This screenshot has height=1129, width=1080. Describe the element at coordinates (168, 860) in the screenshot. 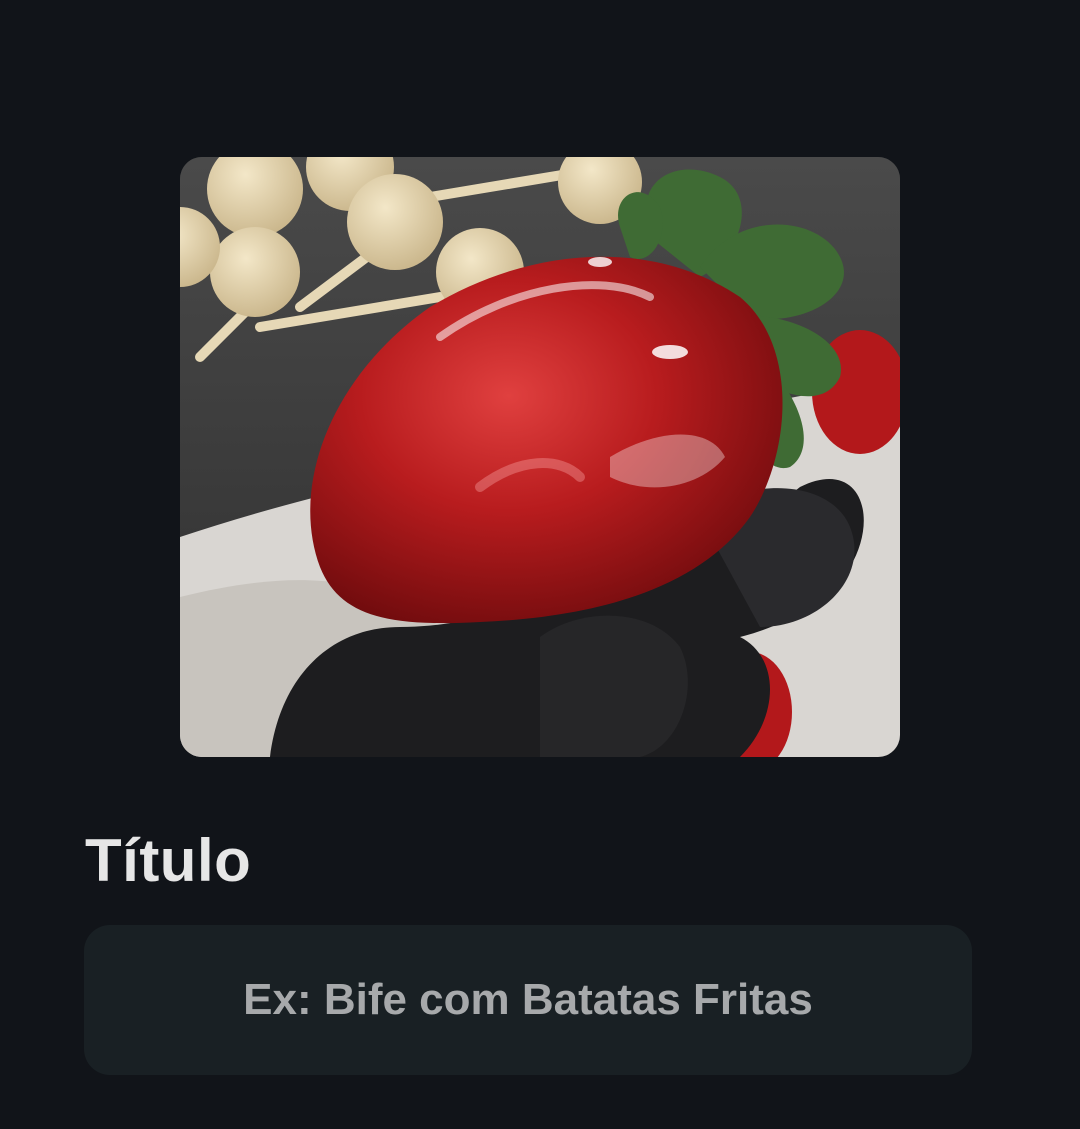

I see `title-field-label: Título` at that location.